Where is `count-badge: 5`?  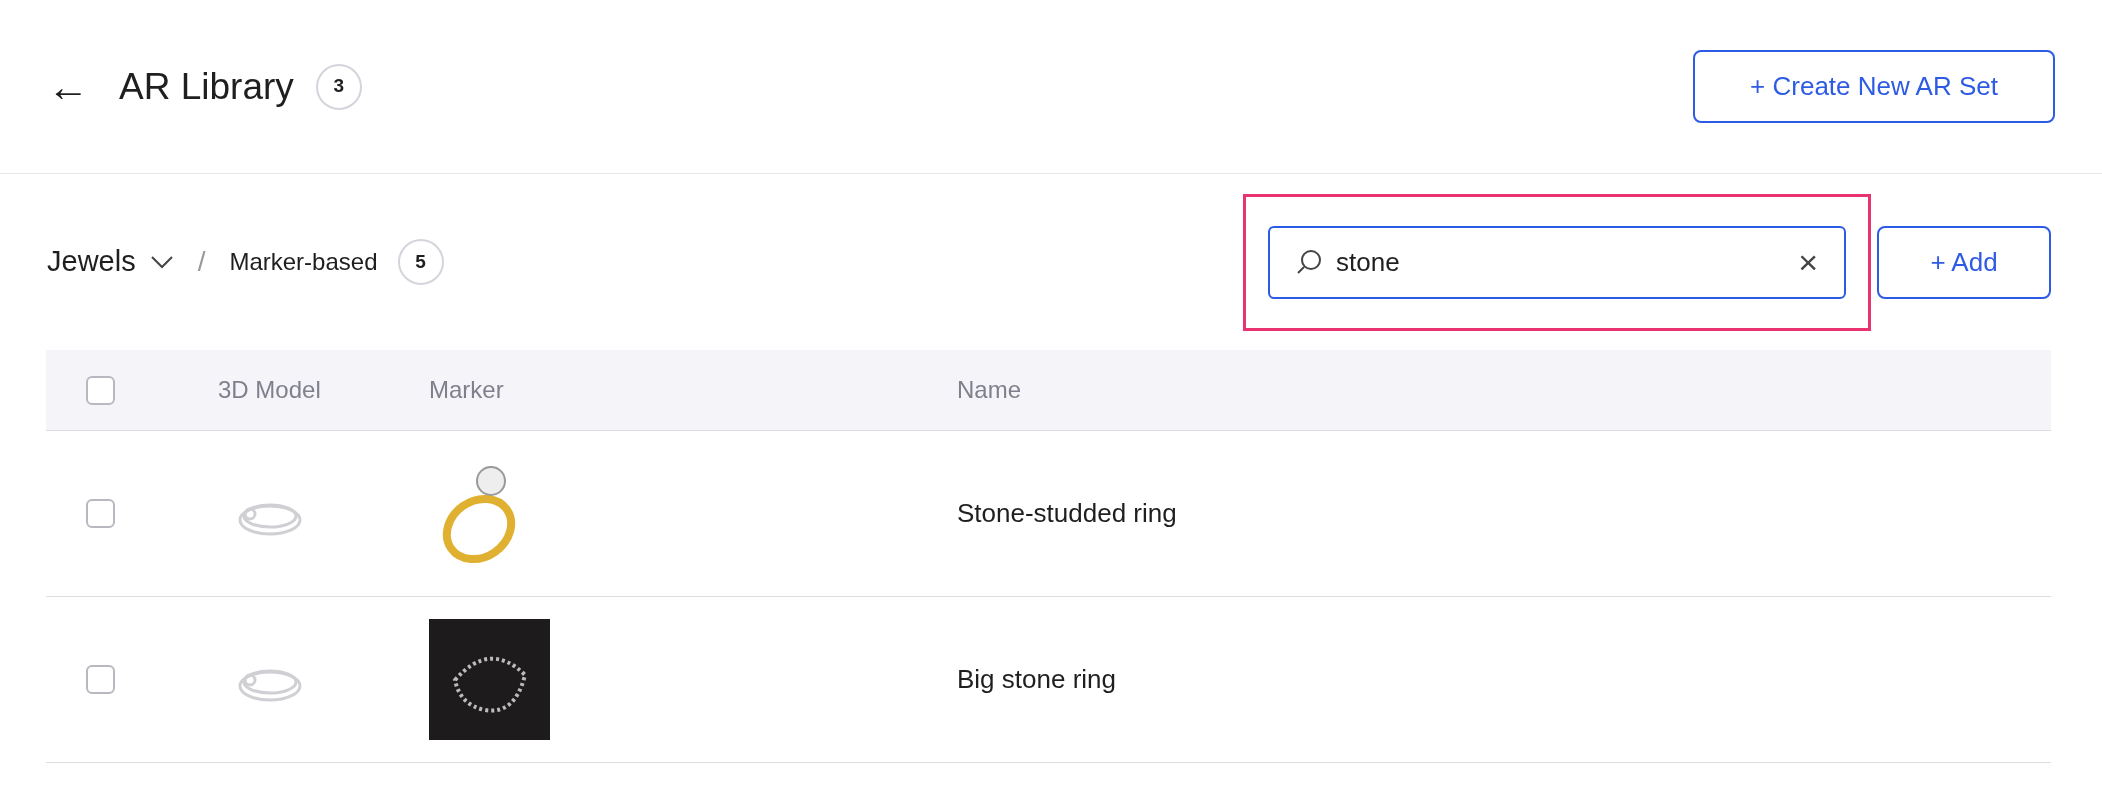
count-badge: 5 is located at coordinates (420, 262).